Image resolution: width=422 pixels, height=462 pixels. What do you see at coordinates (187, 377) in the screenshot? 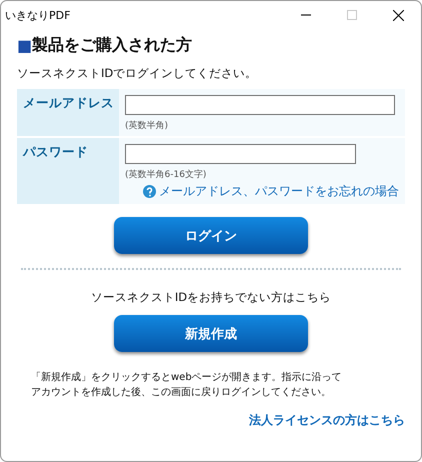
I see `note-text: 「新規作成」をクリックするとwebページが開きます。指示に沿って` at bounding box center [187, 377].